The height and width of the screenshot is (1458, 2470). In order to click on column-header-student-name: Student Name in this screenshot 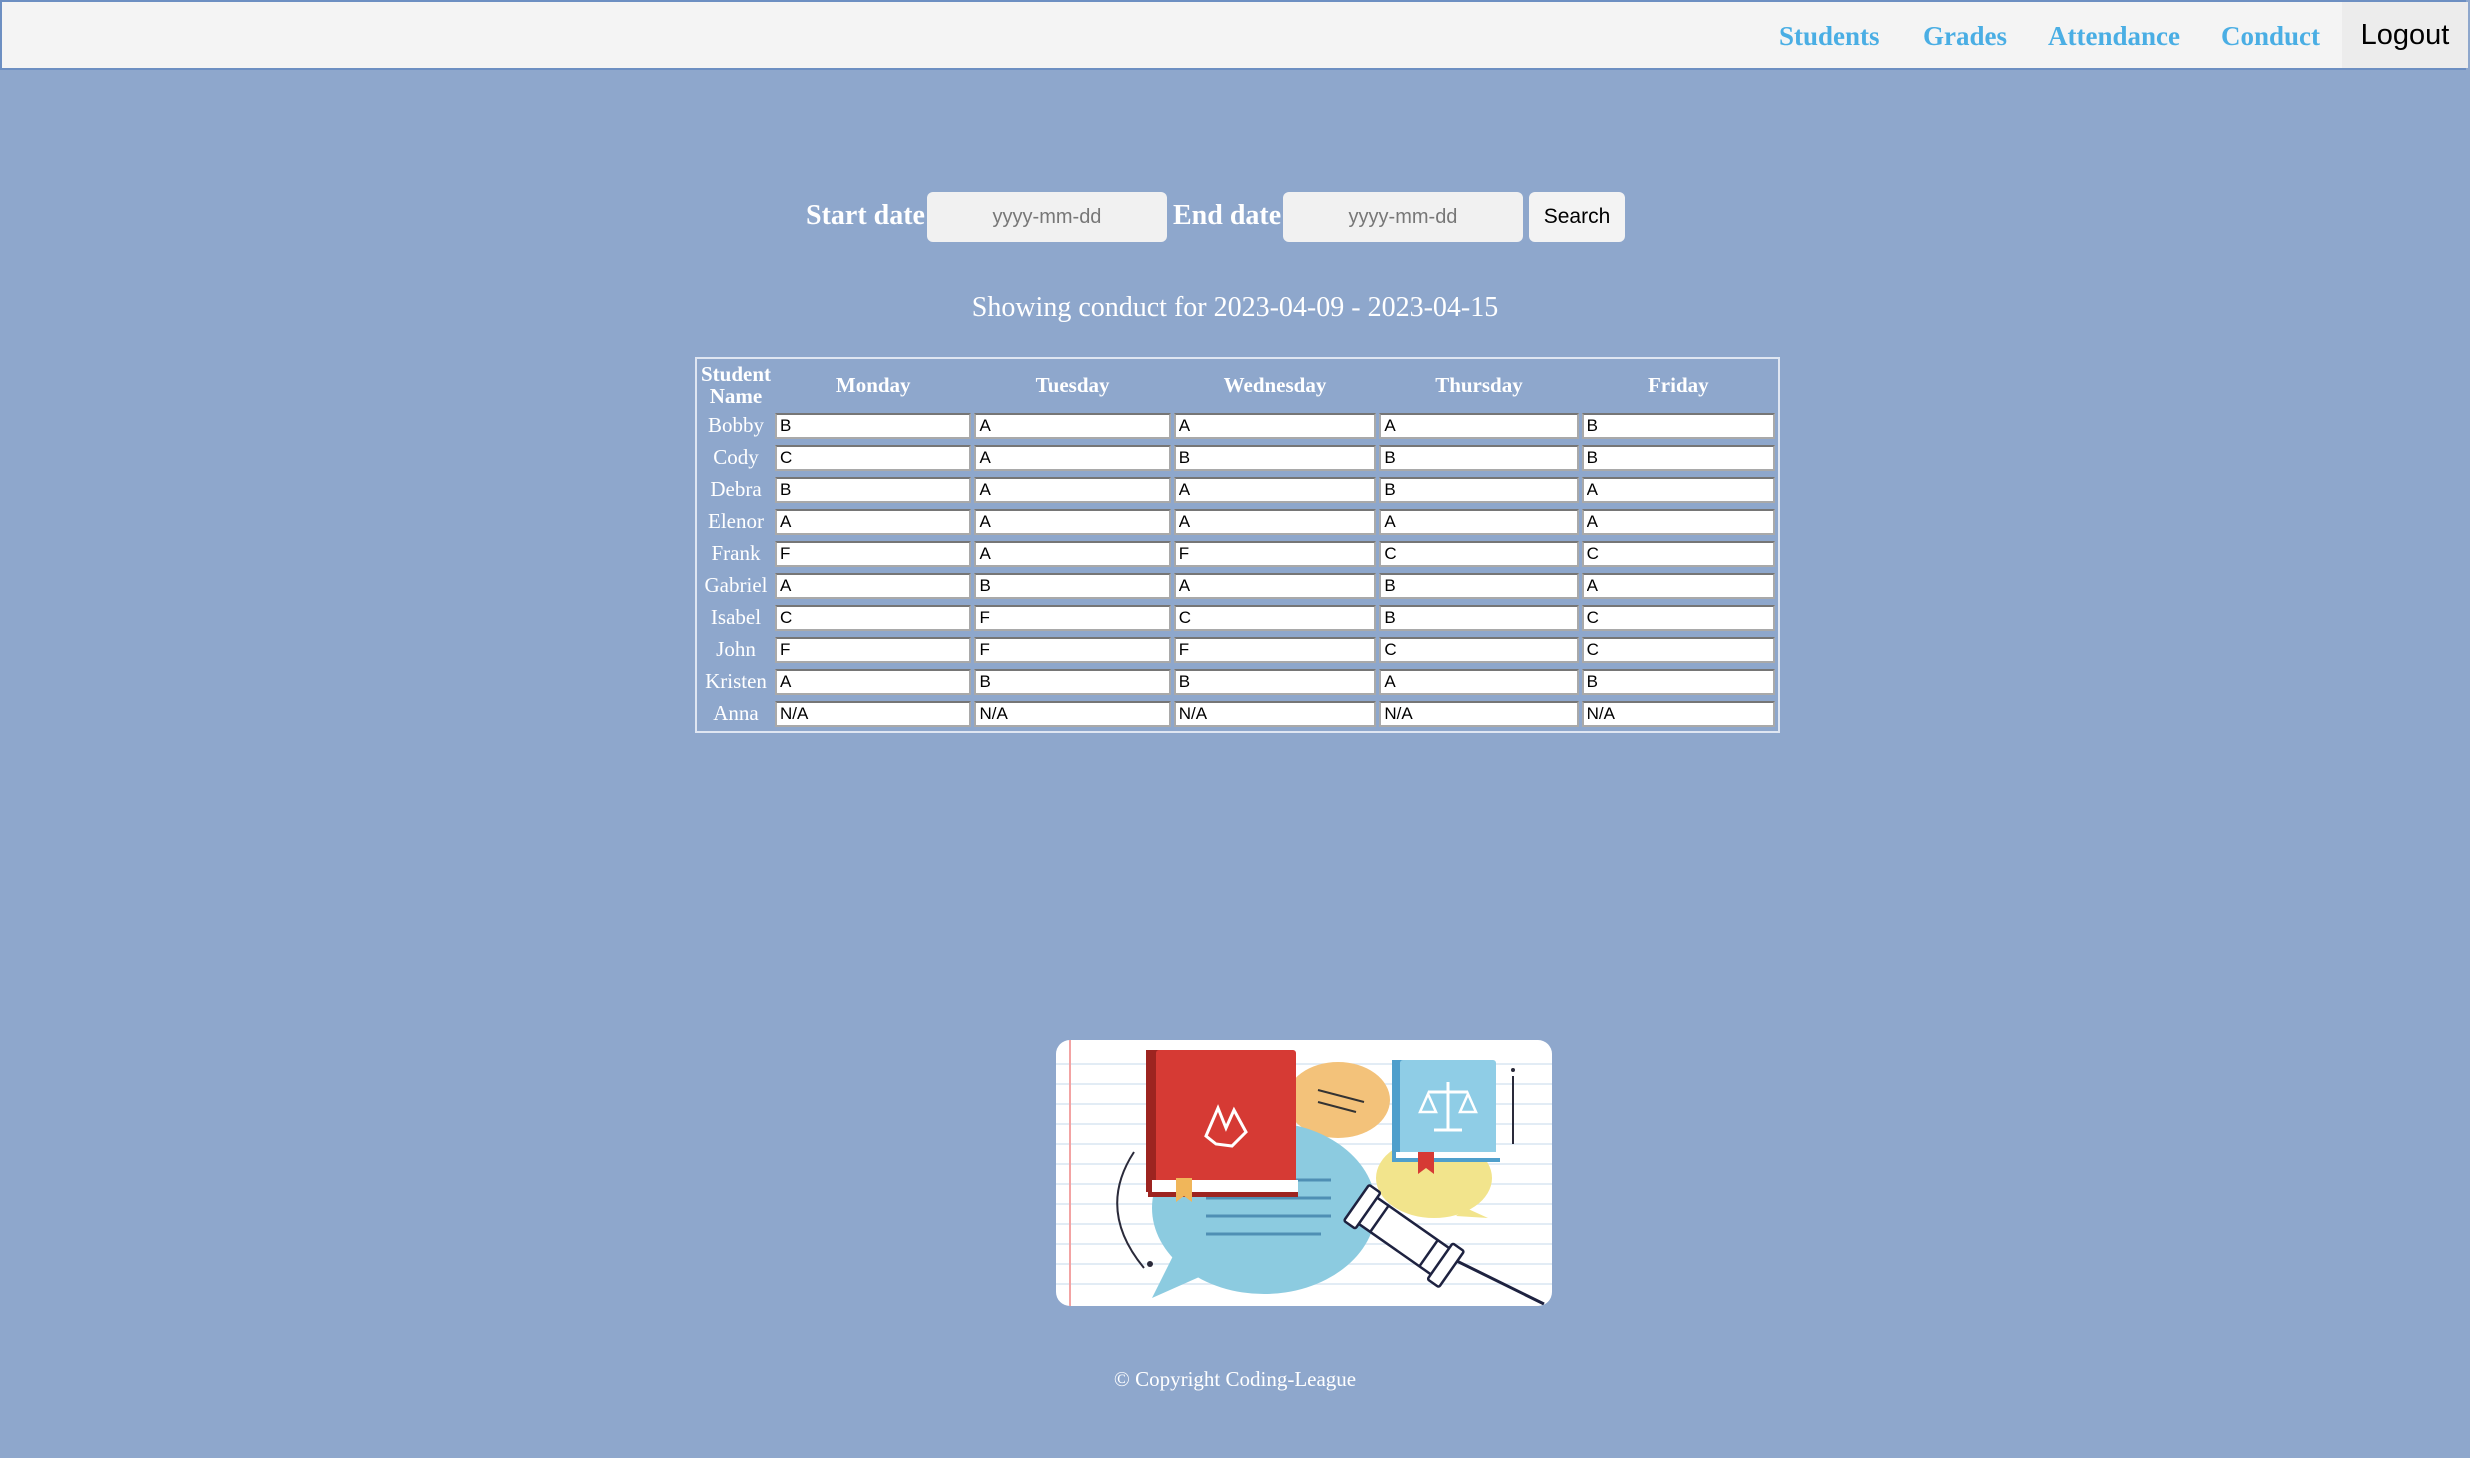, I will do `click(736, 385)`.